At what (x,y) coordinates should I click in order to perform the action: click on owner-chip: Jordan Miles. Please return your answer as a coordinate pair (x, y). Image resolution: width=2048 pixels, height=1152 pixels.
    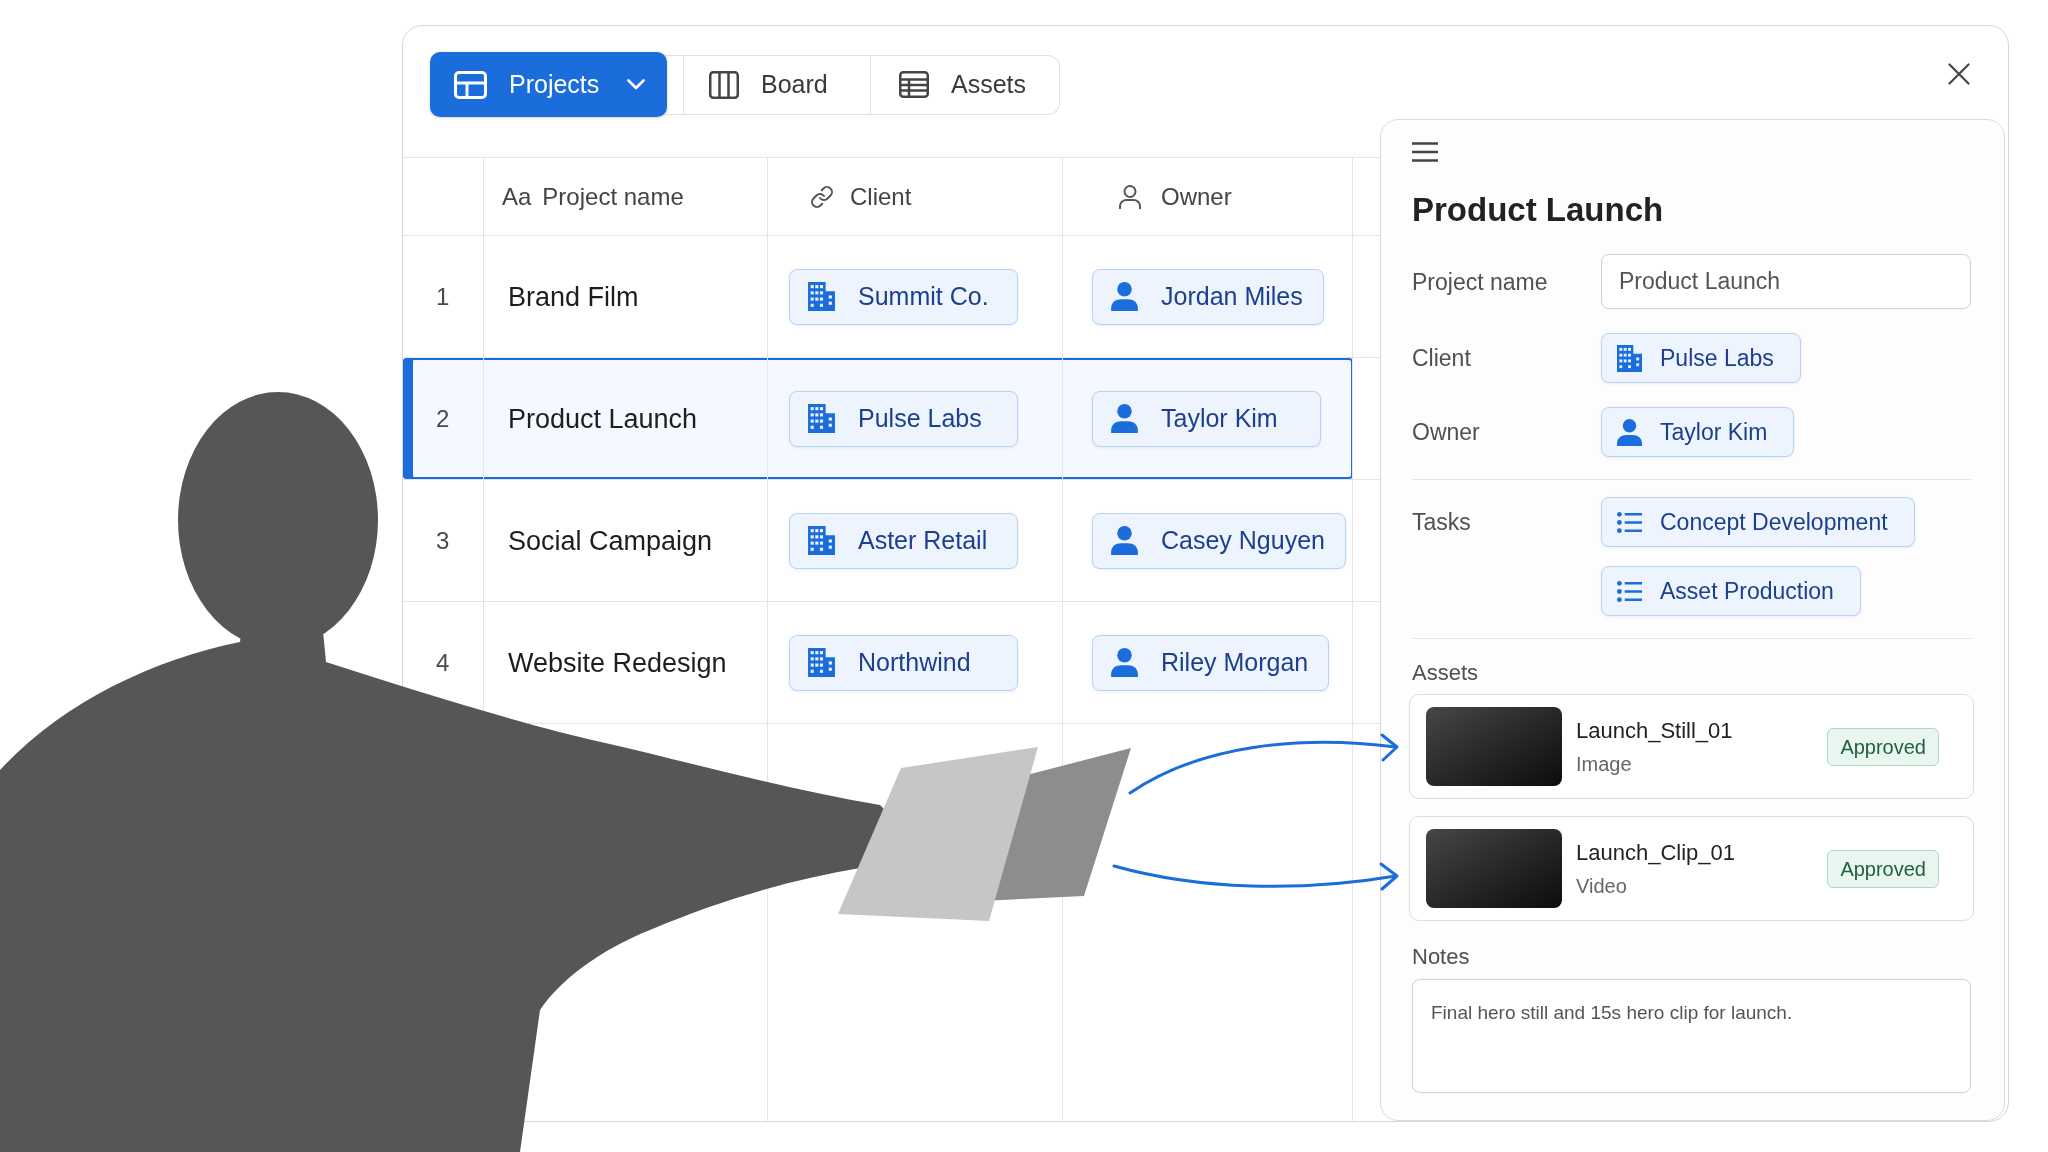
    Looking at the image, I should click on (1208, 296).